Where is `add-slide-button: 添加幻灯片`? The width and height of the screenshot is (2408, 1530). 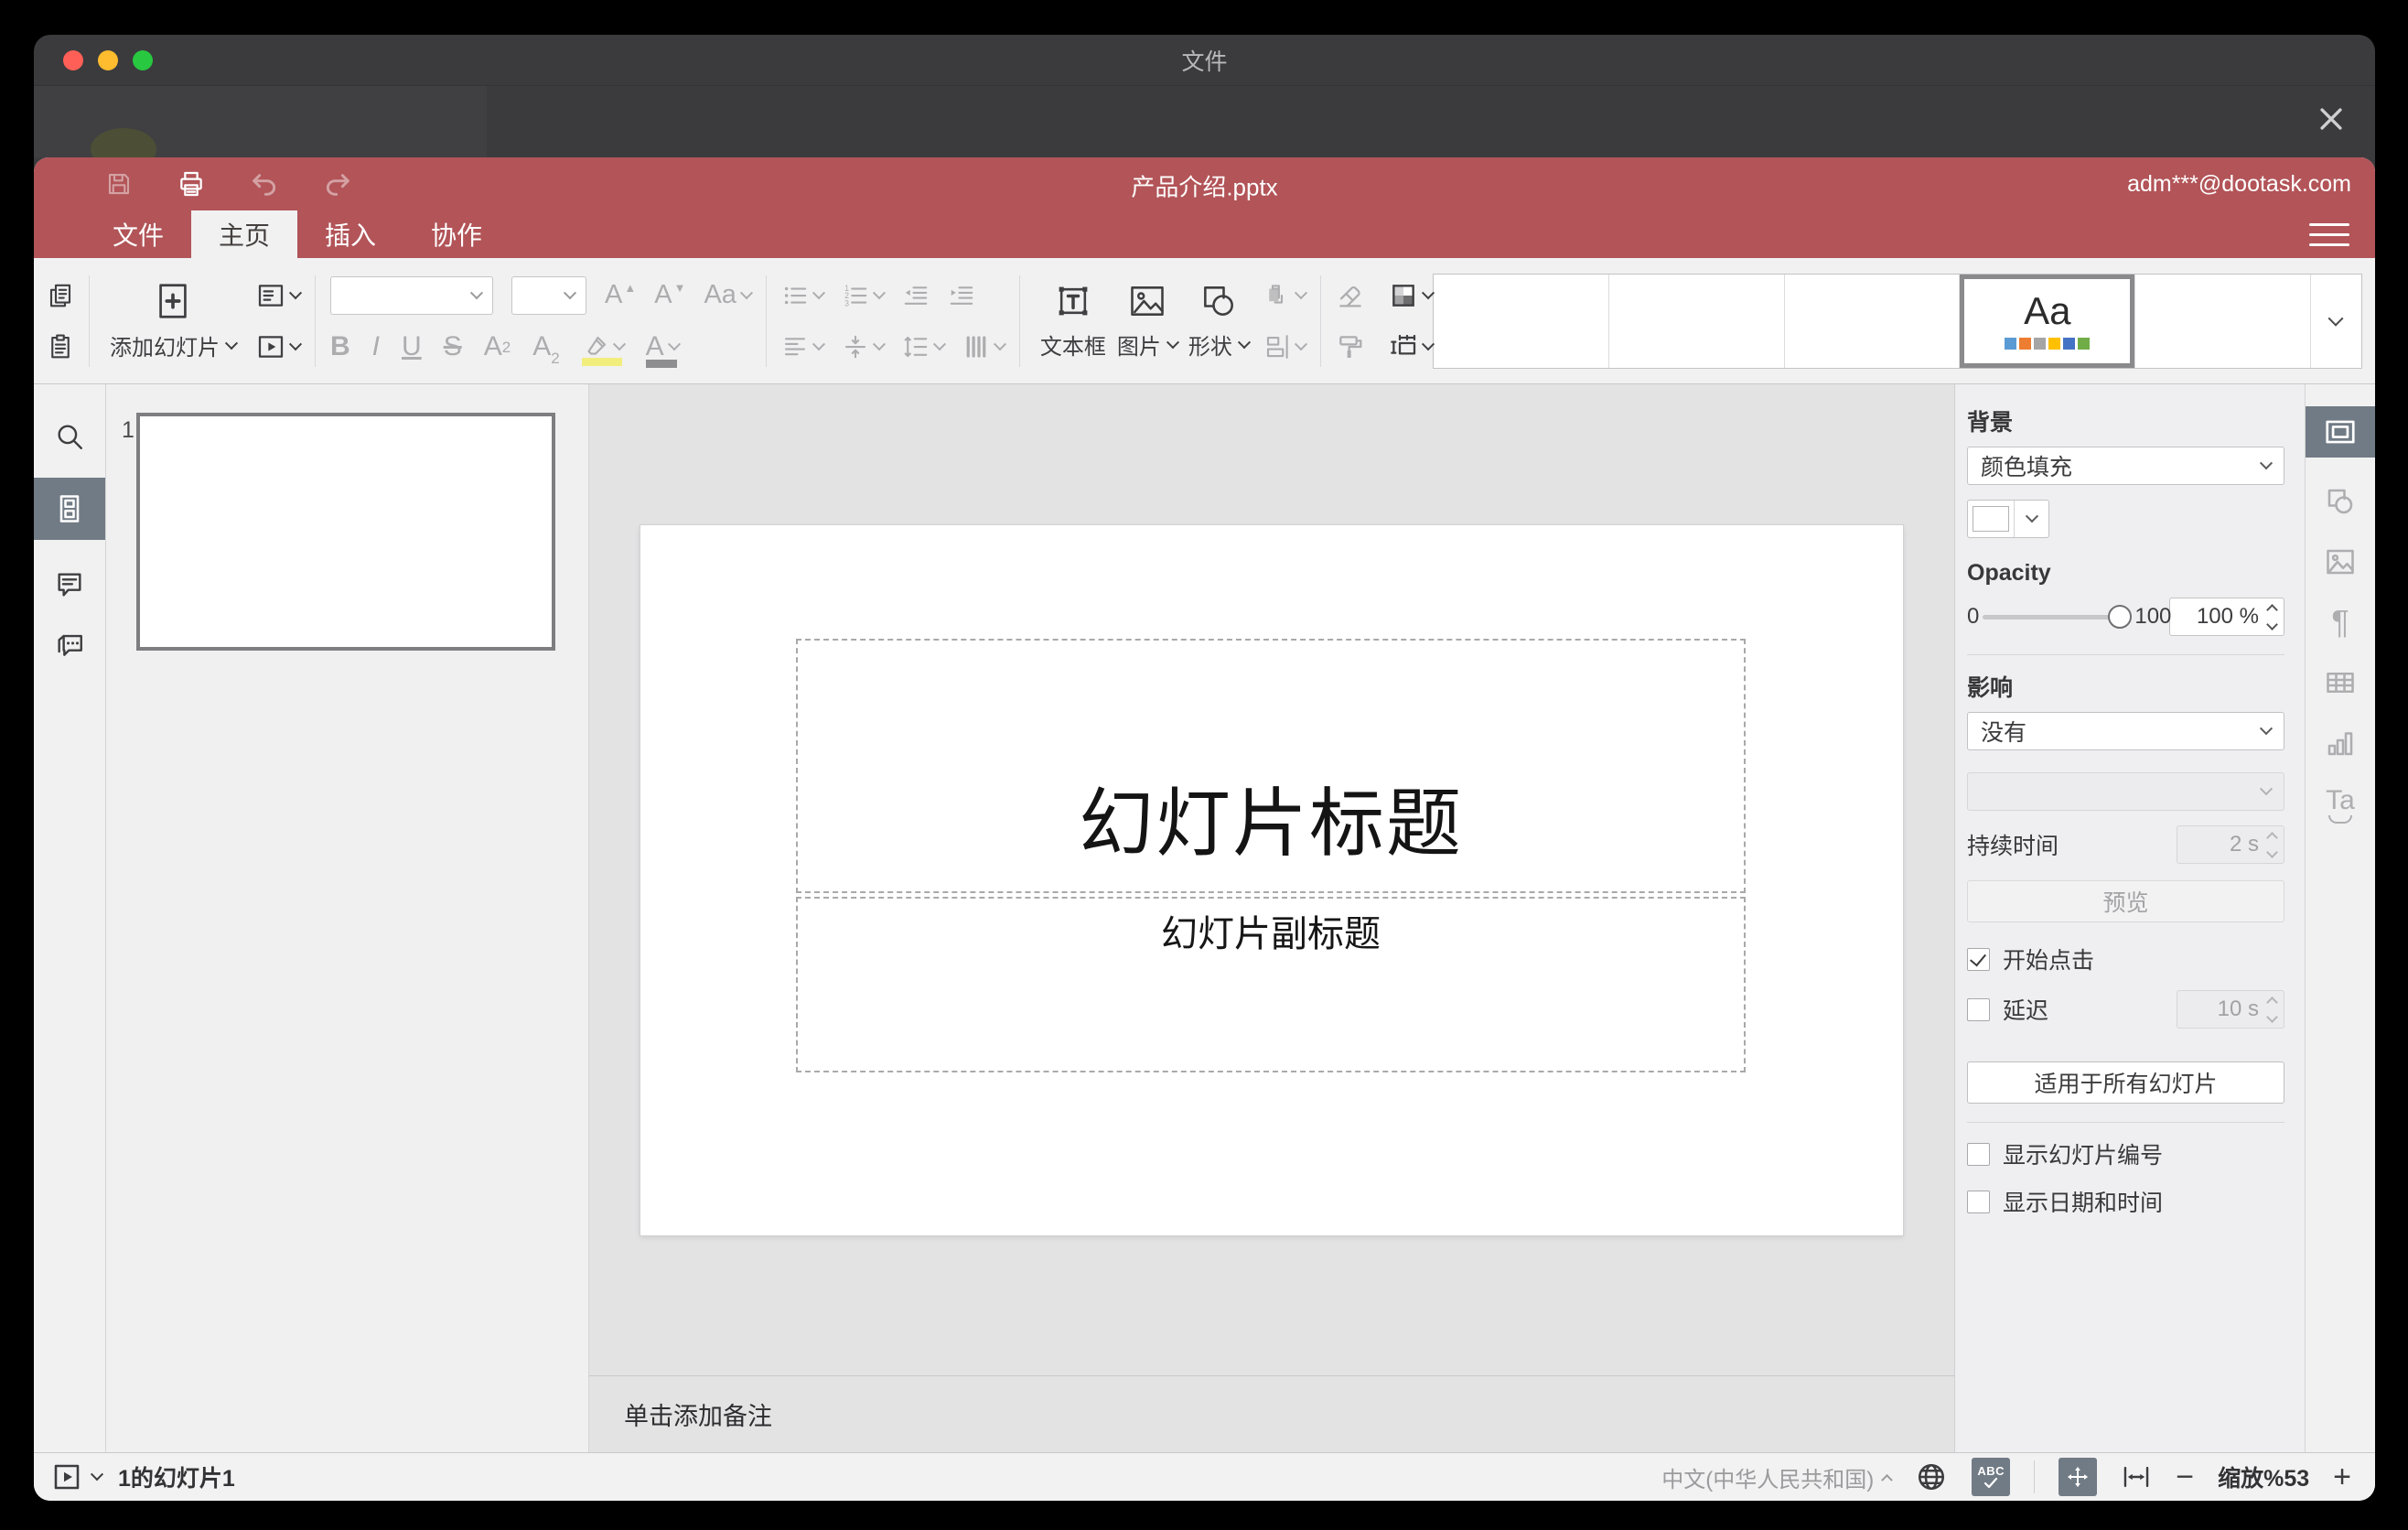
add-slide-button: 添加幻灯片 is located at coordinates (173, 320).